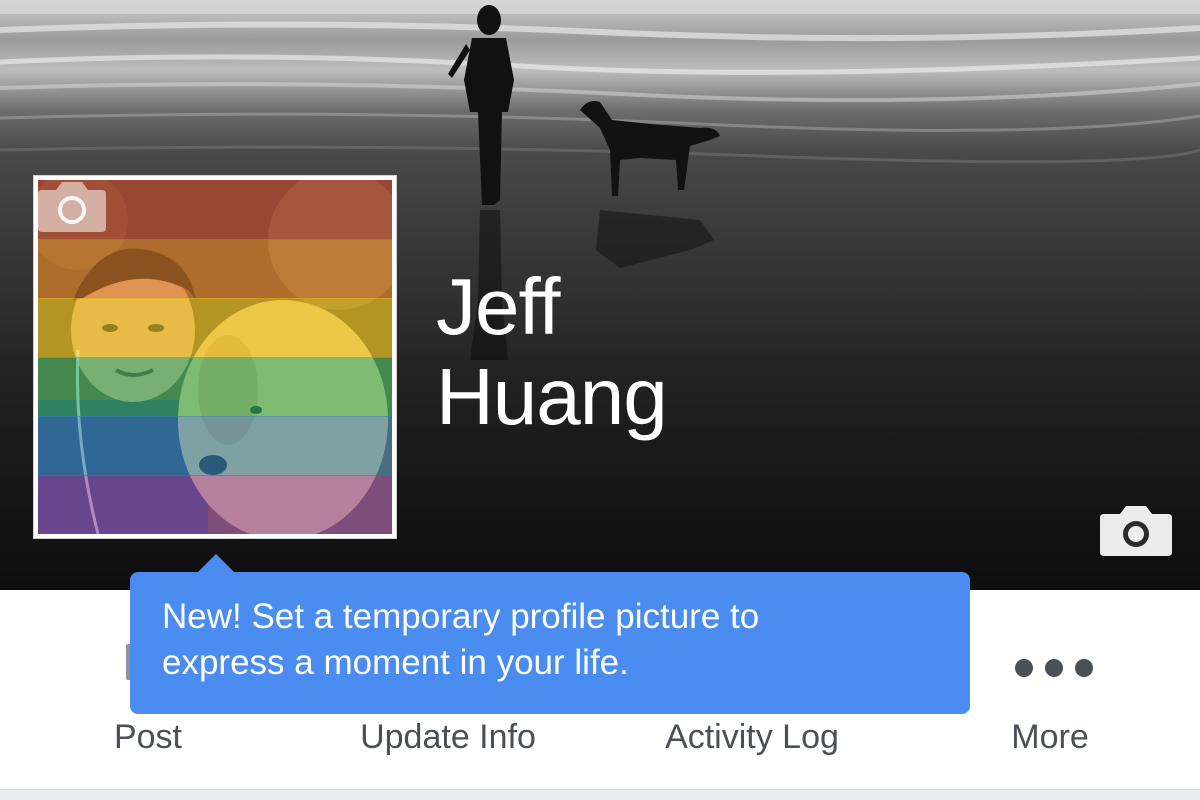 This screenshot has width=1200, height=800. Describe the element at coordinates (461, 616) in the screenshot. I see `tooltip-line-1: New! Set a temporary profile picture to` at that location.